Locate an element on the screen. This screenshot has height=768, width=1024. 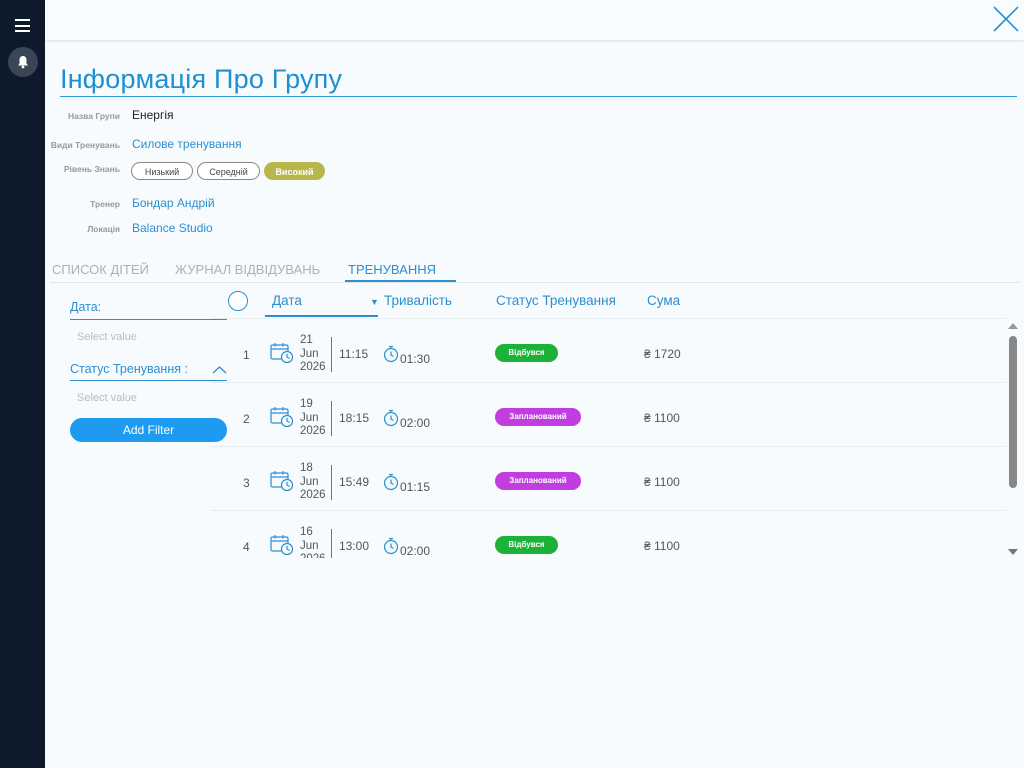
training-types-value: Силове тренування is located at coordinates (187, 144).